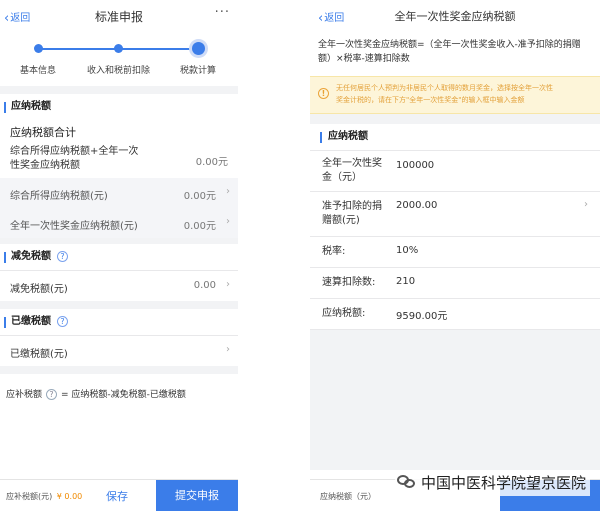 The image size is (600, 511). I want to click on bonus-tax-value: 0.00元, so click(199, 226).